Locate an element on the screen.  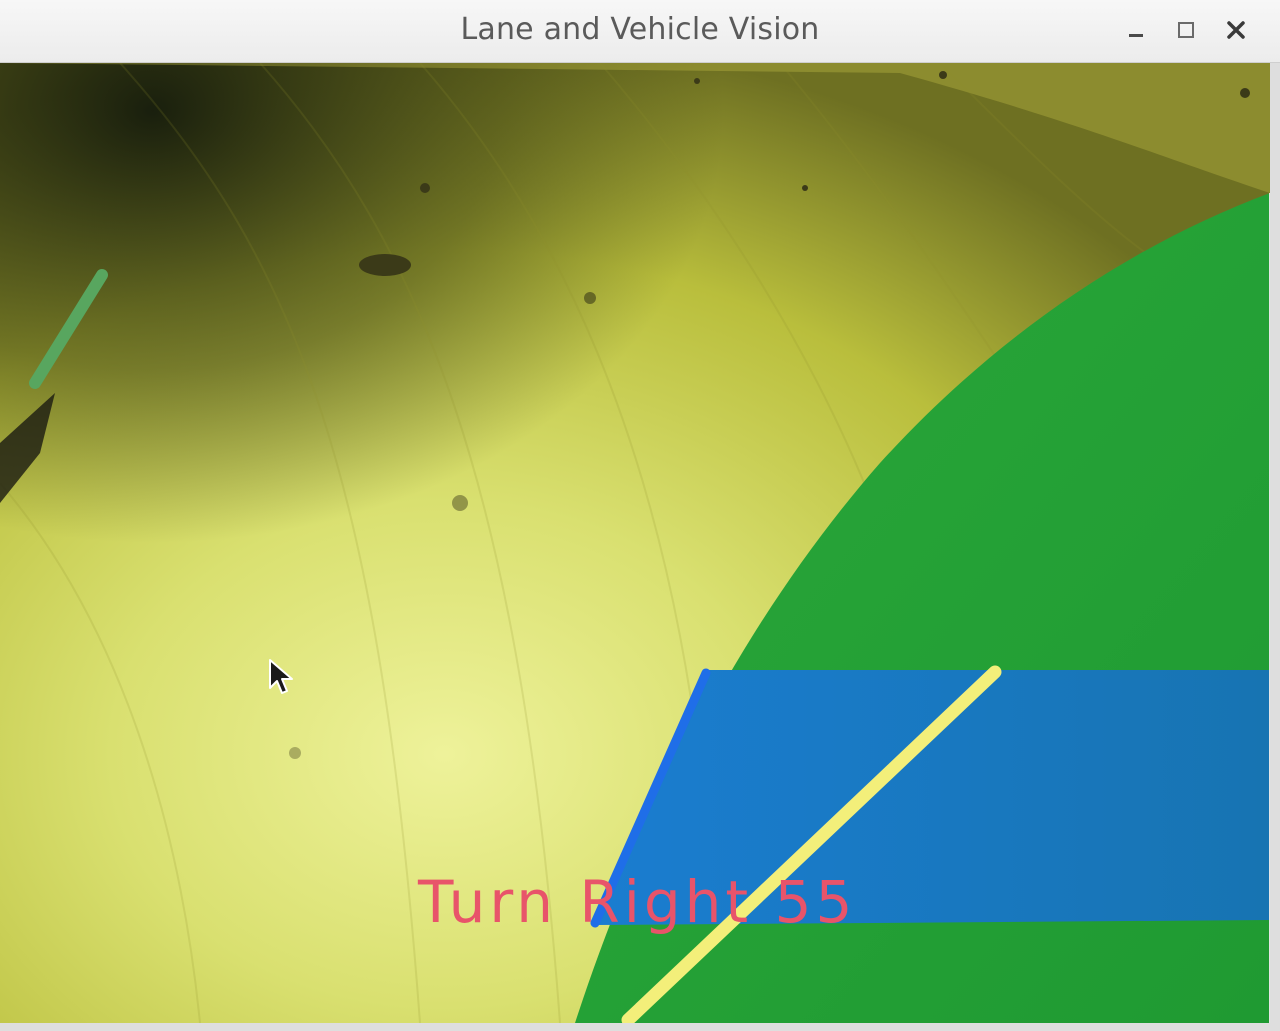
title-bar: Lane and Vehicle Vision is located at coordinates (640, 31).